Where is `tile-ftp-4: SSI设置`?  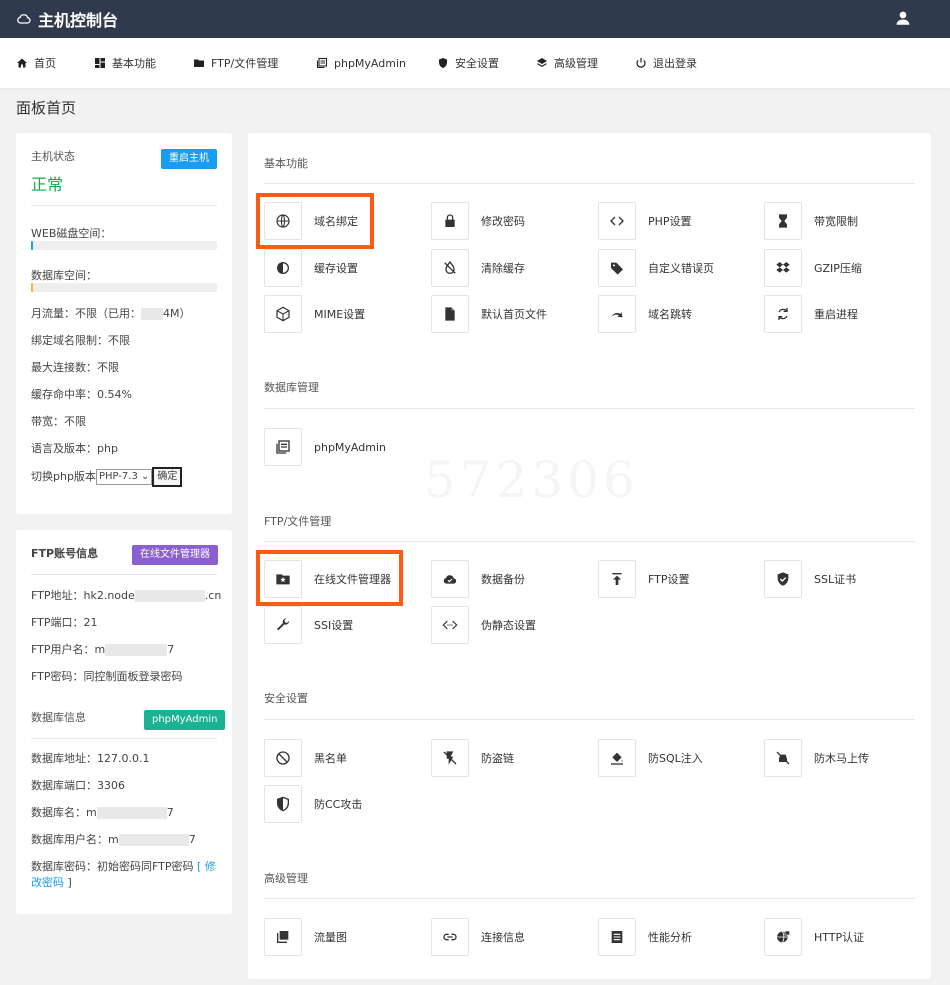
tile-ftp-4: SSI设置 is located at coordinates (308, 625).